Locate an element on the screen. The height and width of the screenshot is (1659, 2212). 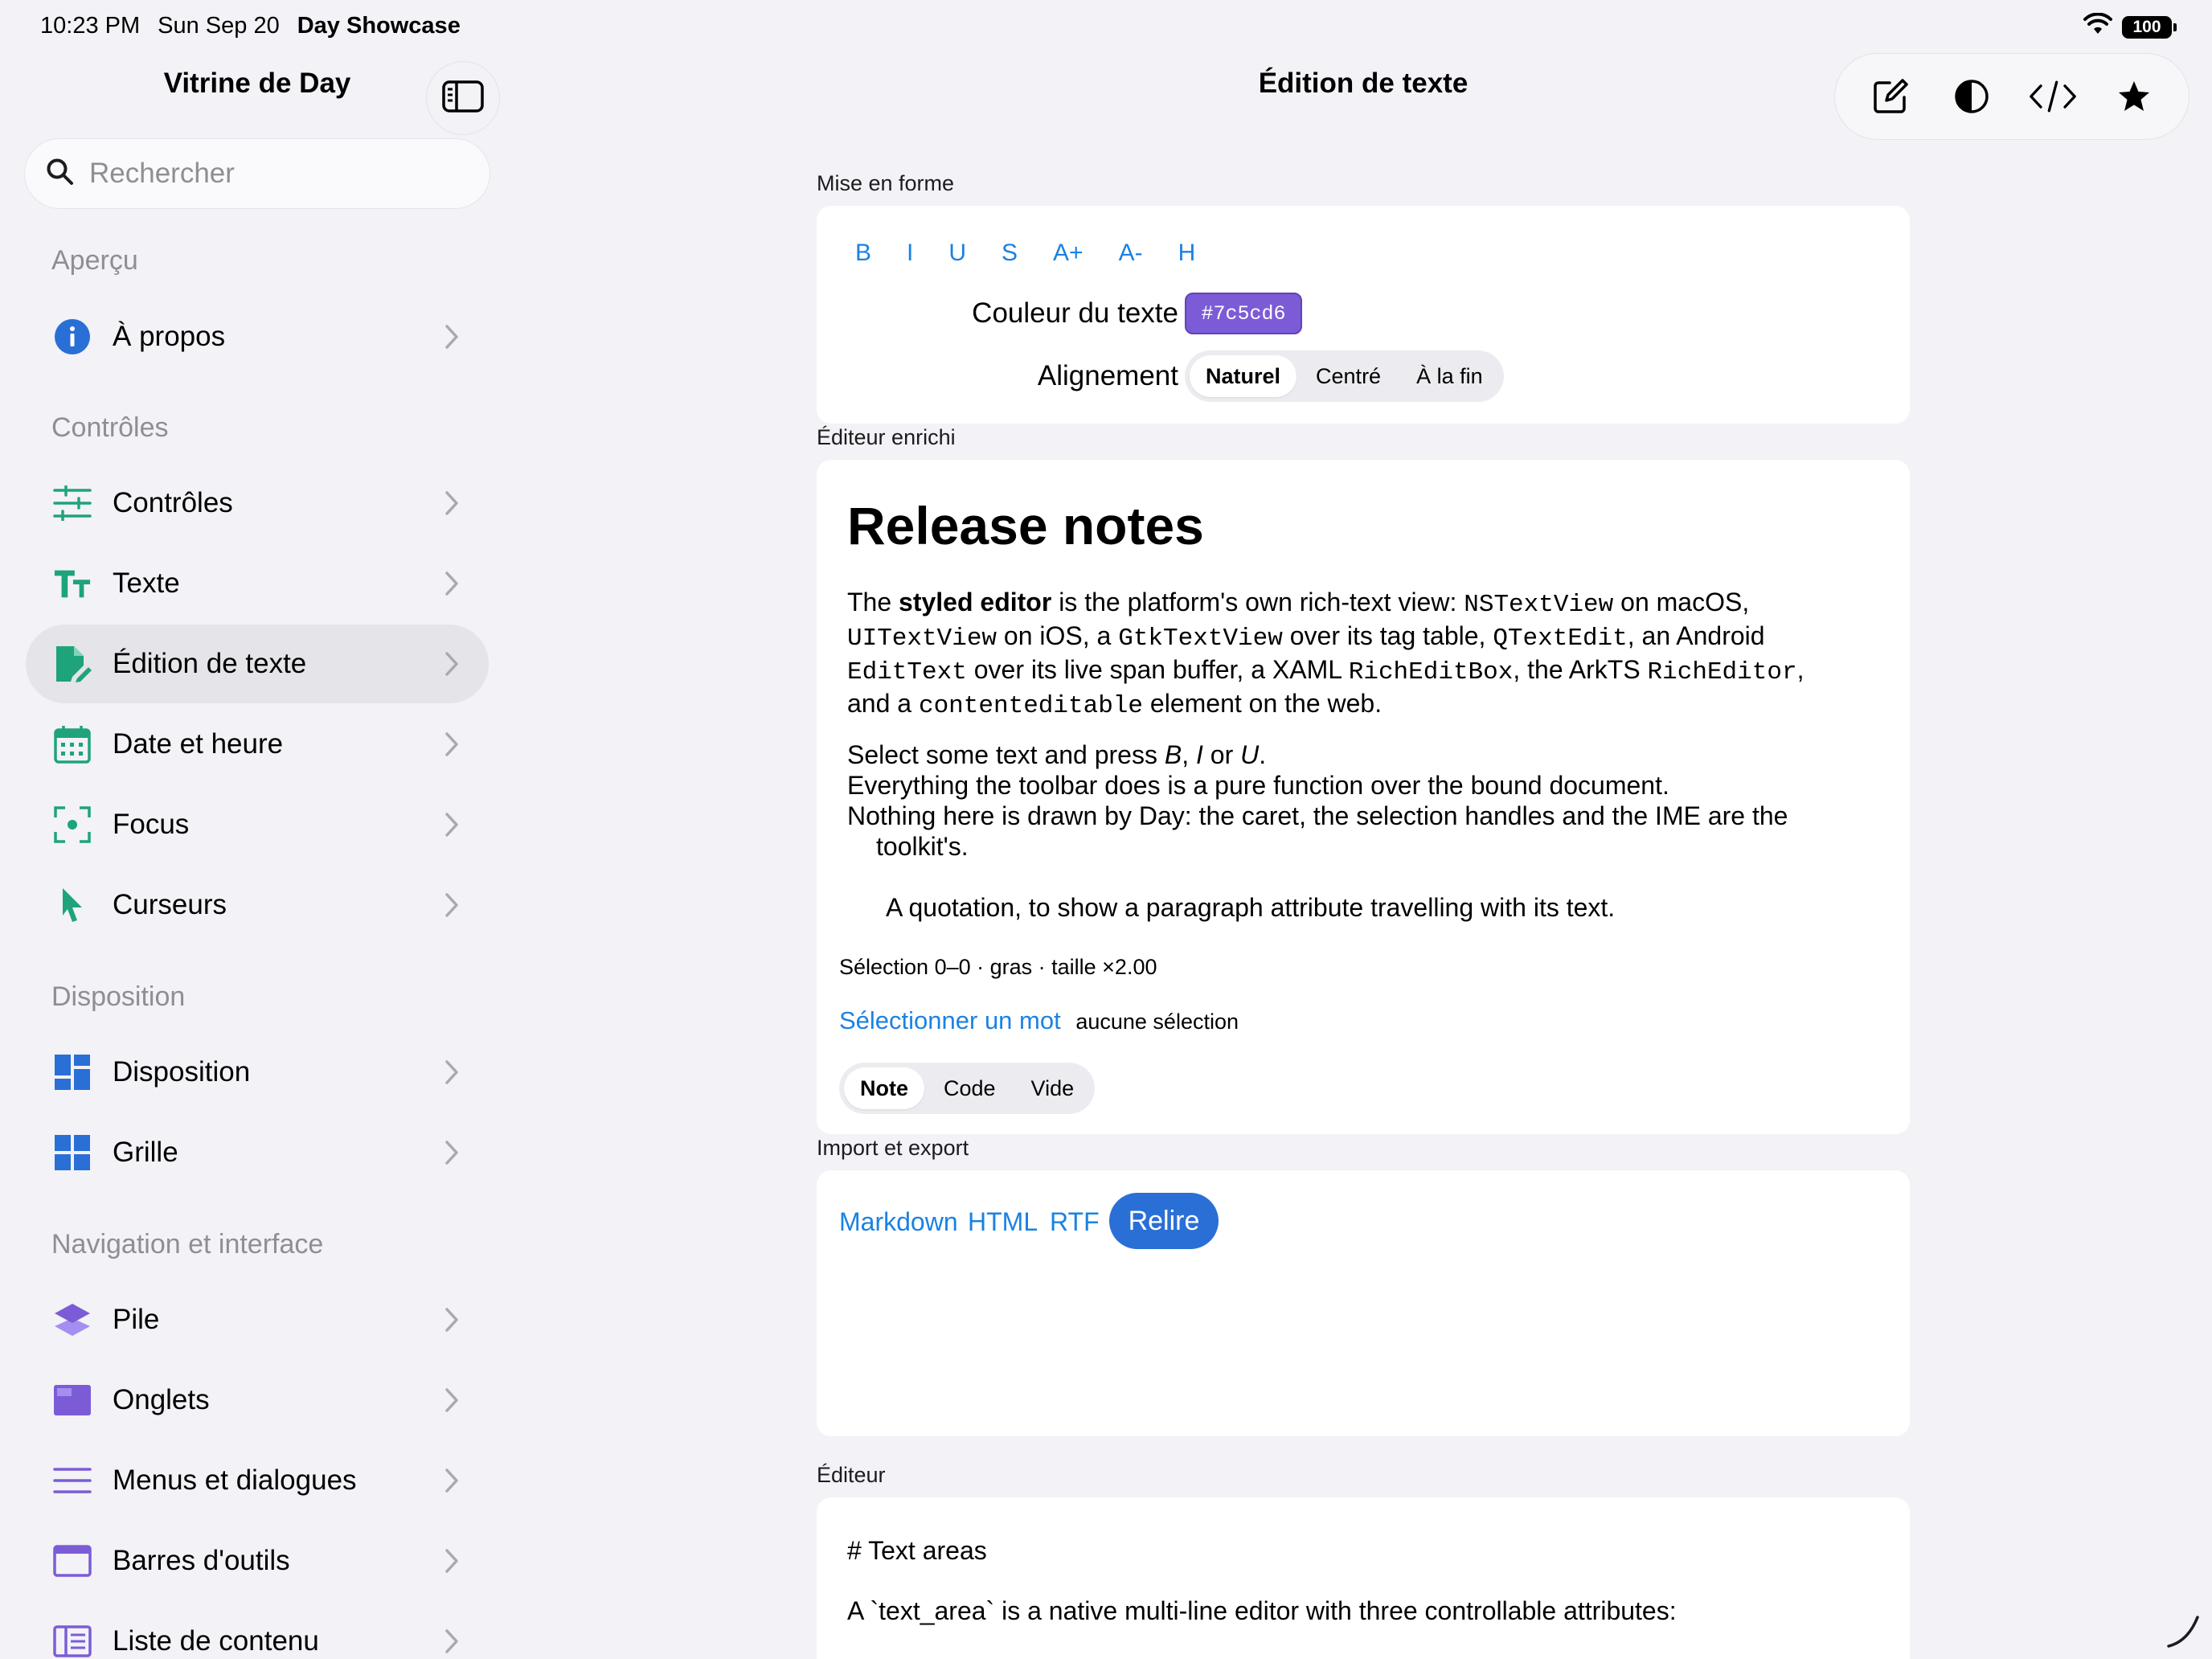
resize-handle-icon is located at coordinates (2184, 1633).